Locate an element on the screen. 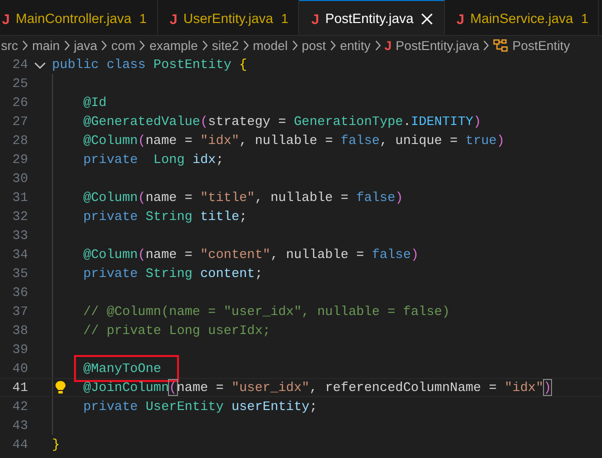  line-number: 33 is located at coordinates (19, 236).